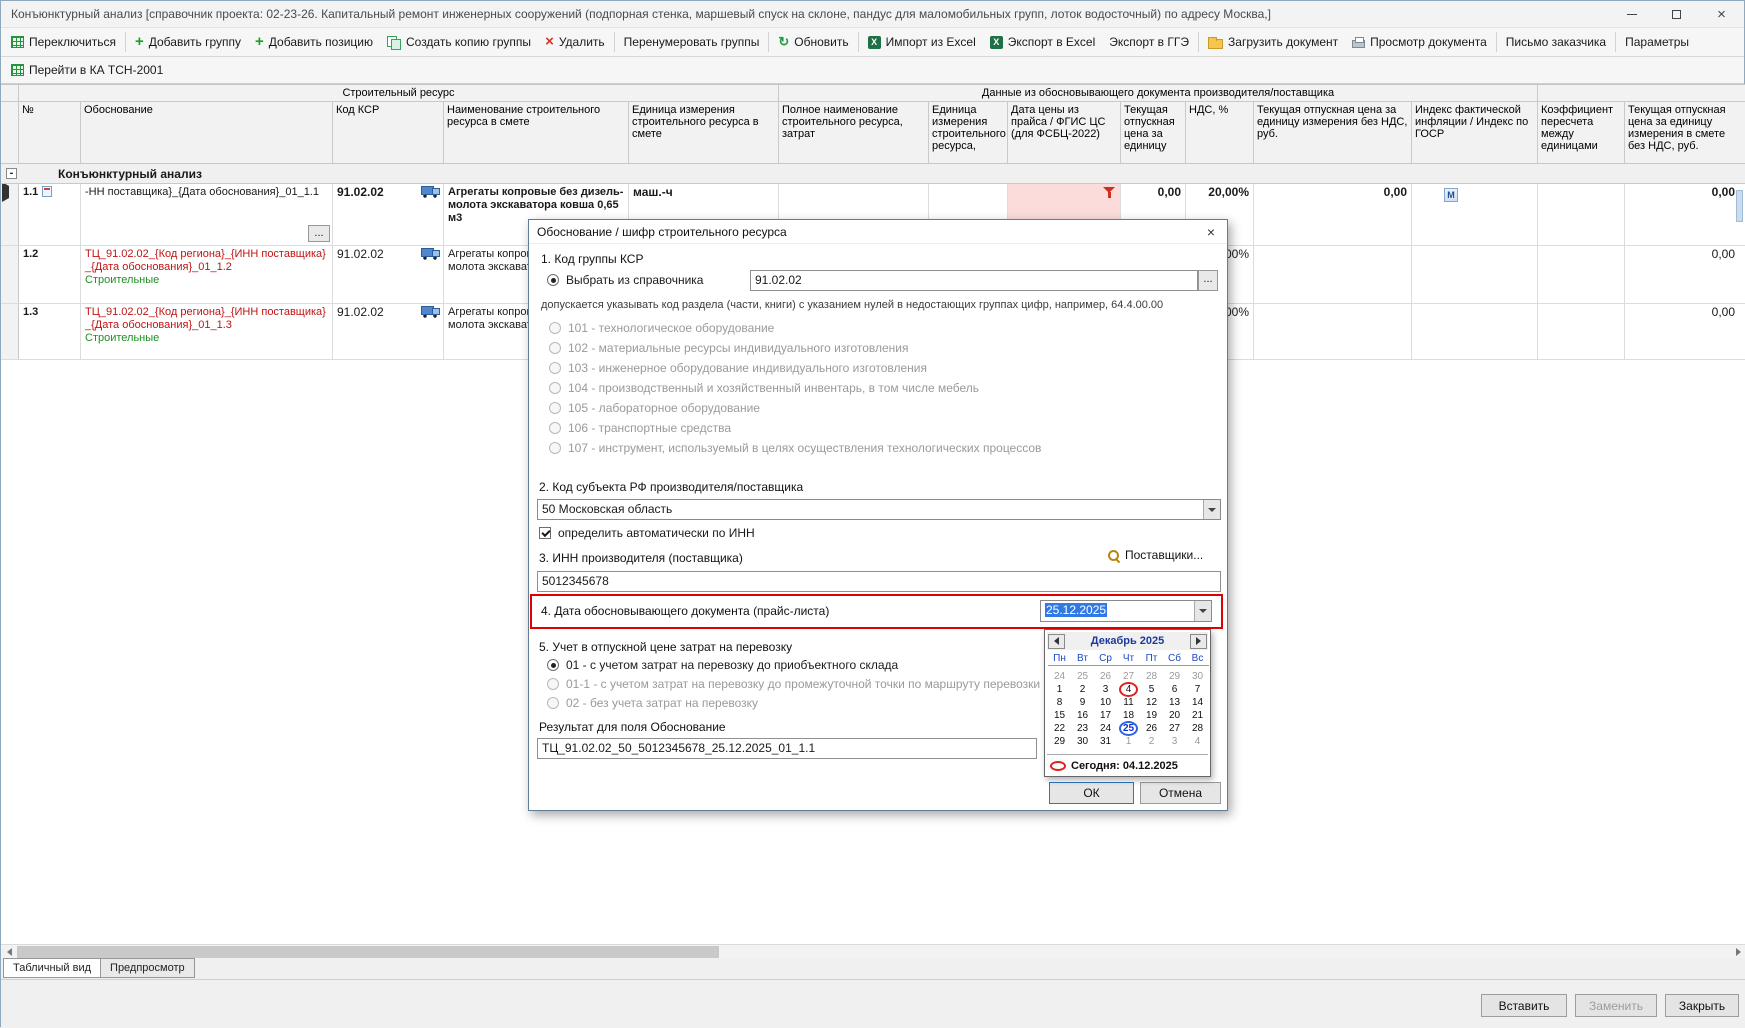 The height and width of the screenshot is (1028, 1745). I want to click on vertical-scrollbar-thumb, so click(1739, 206).